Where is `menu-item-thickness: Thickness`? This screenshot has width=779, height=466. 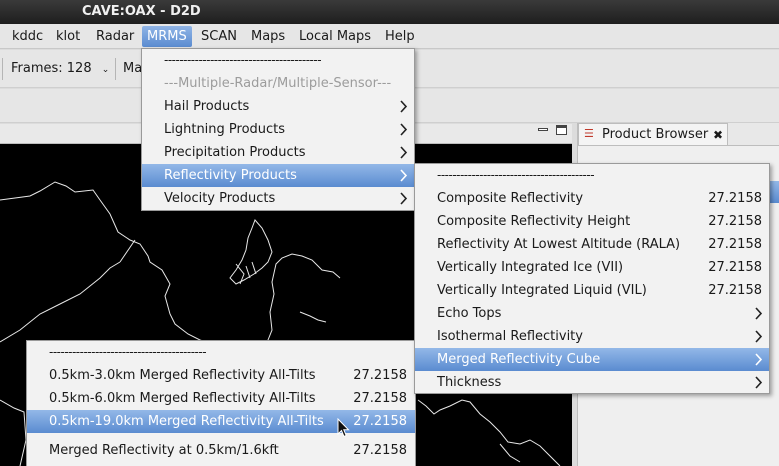 menu-item-thickness: Thickness is located at coordinates (592, 382).